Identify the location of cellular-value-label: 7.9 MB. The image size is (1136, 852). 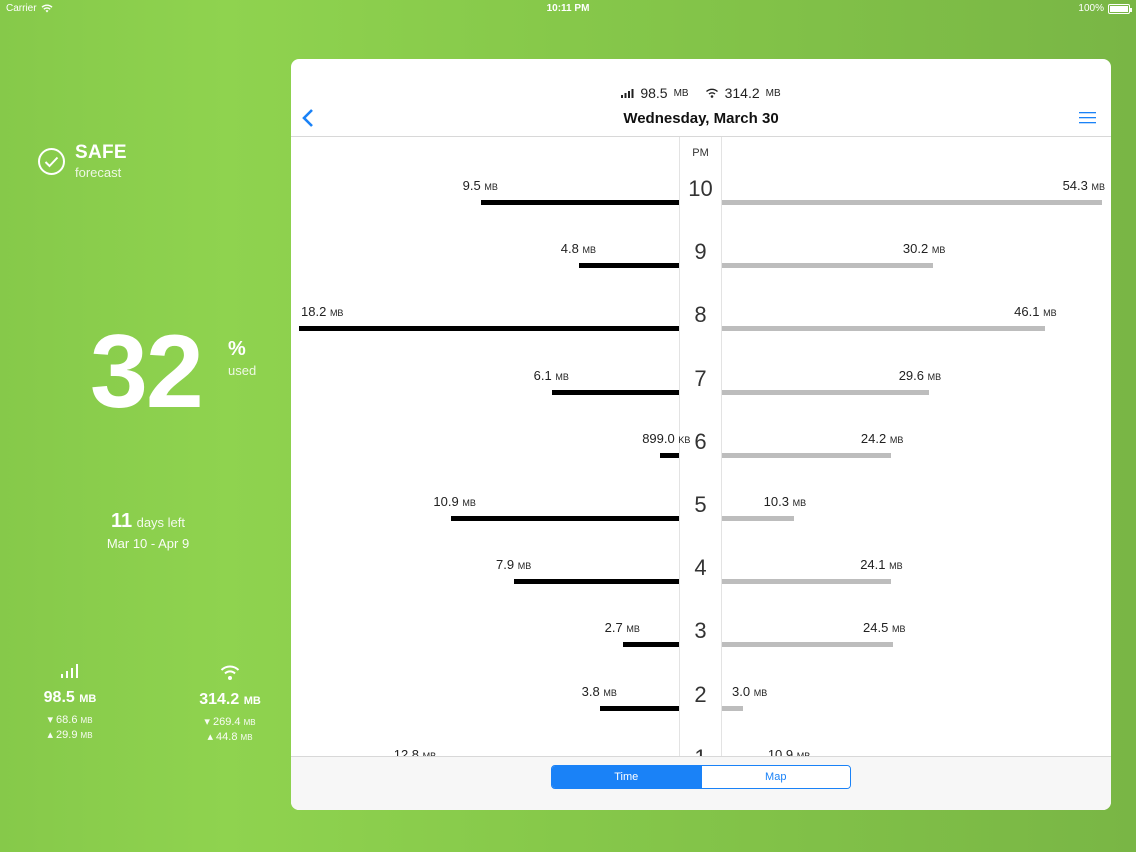
(514, 565).